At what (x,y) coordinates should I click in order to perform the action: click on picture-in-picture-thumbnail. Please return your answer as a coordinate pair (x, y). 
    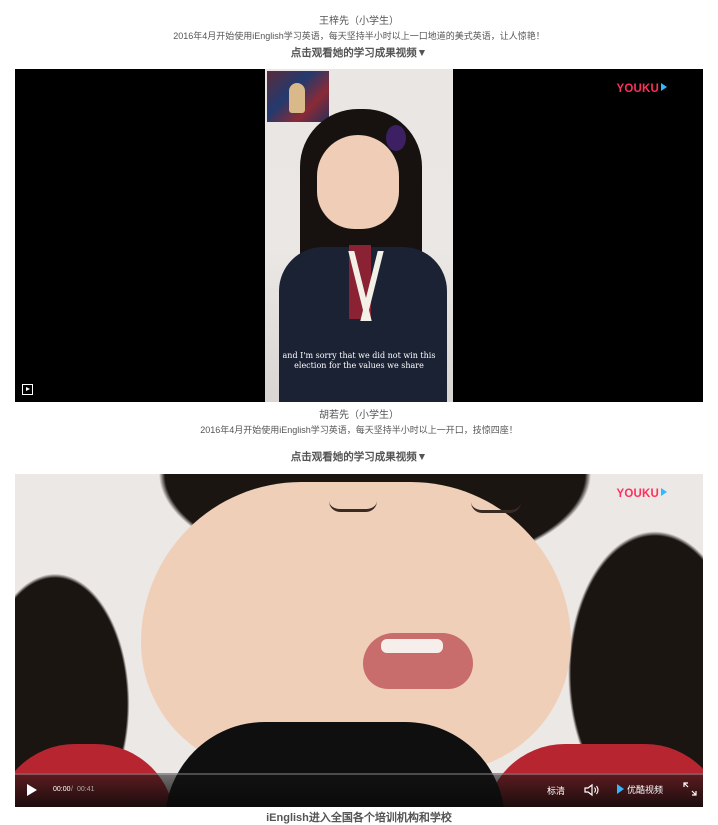
    Looking at the image, I should click on (298, 96).